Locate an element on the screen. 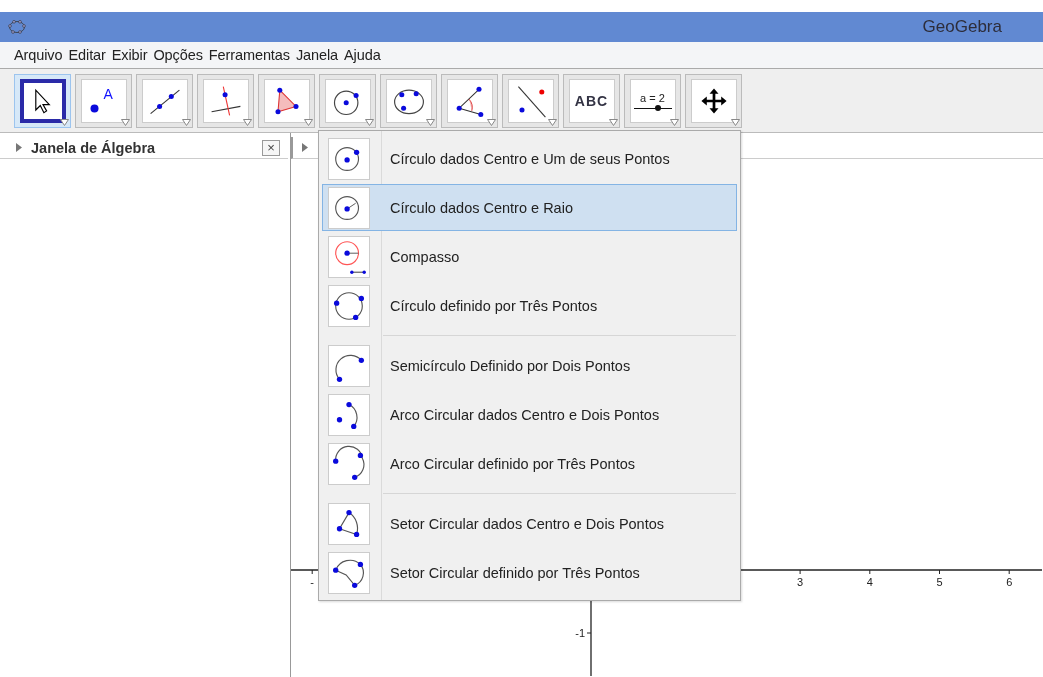  menu-item: Arco Circular dados Centro e Dois Pontos is located at coordinates (529, 414).